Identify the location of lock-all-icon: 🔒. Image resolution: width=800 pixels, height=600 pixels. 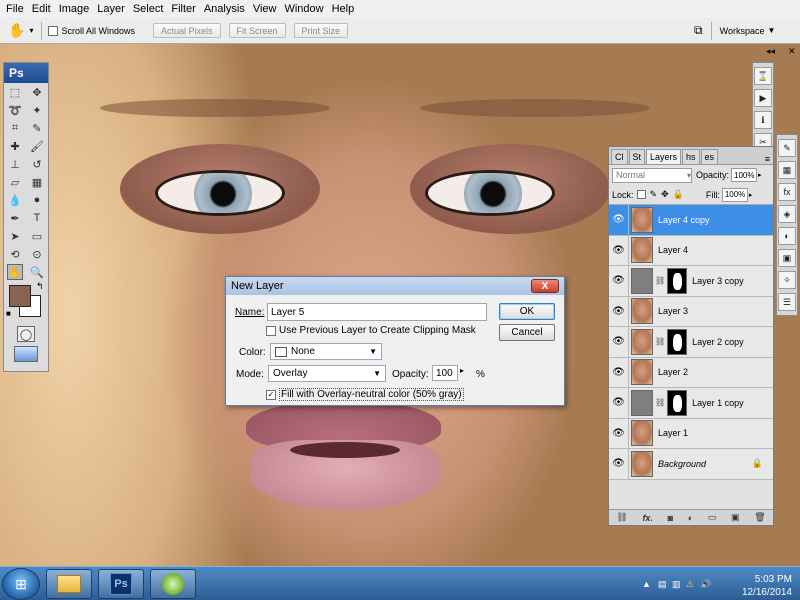
(678, 194).